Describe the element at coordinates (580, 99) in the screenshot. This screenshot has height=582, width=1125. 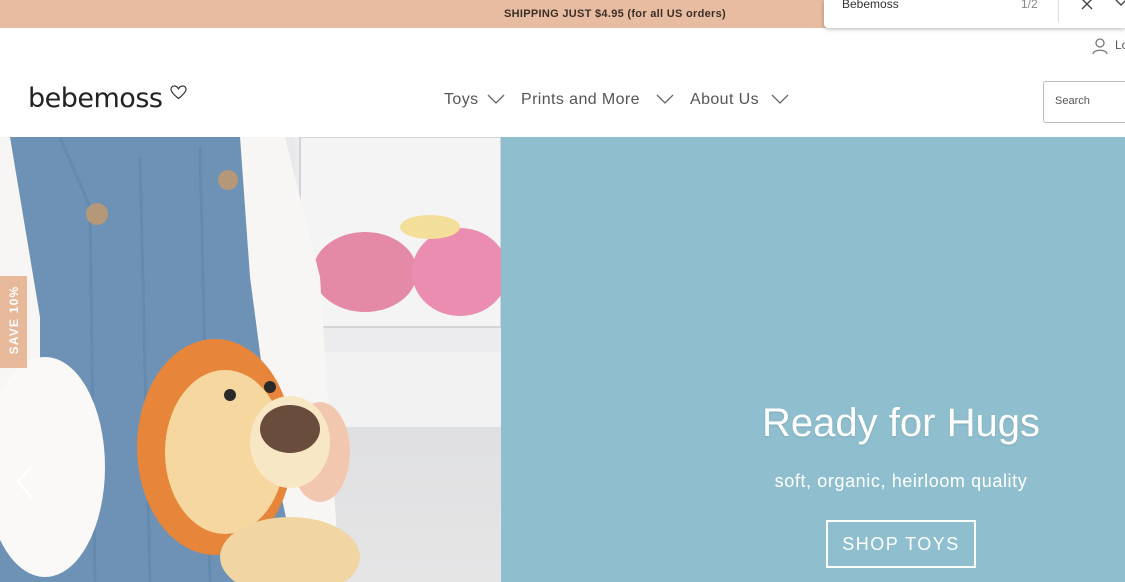
I see `nav-item-label: Prints and More` at that location.